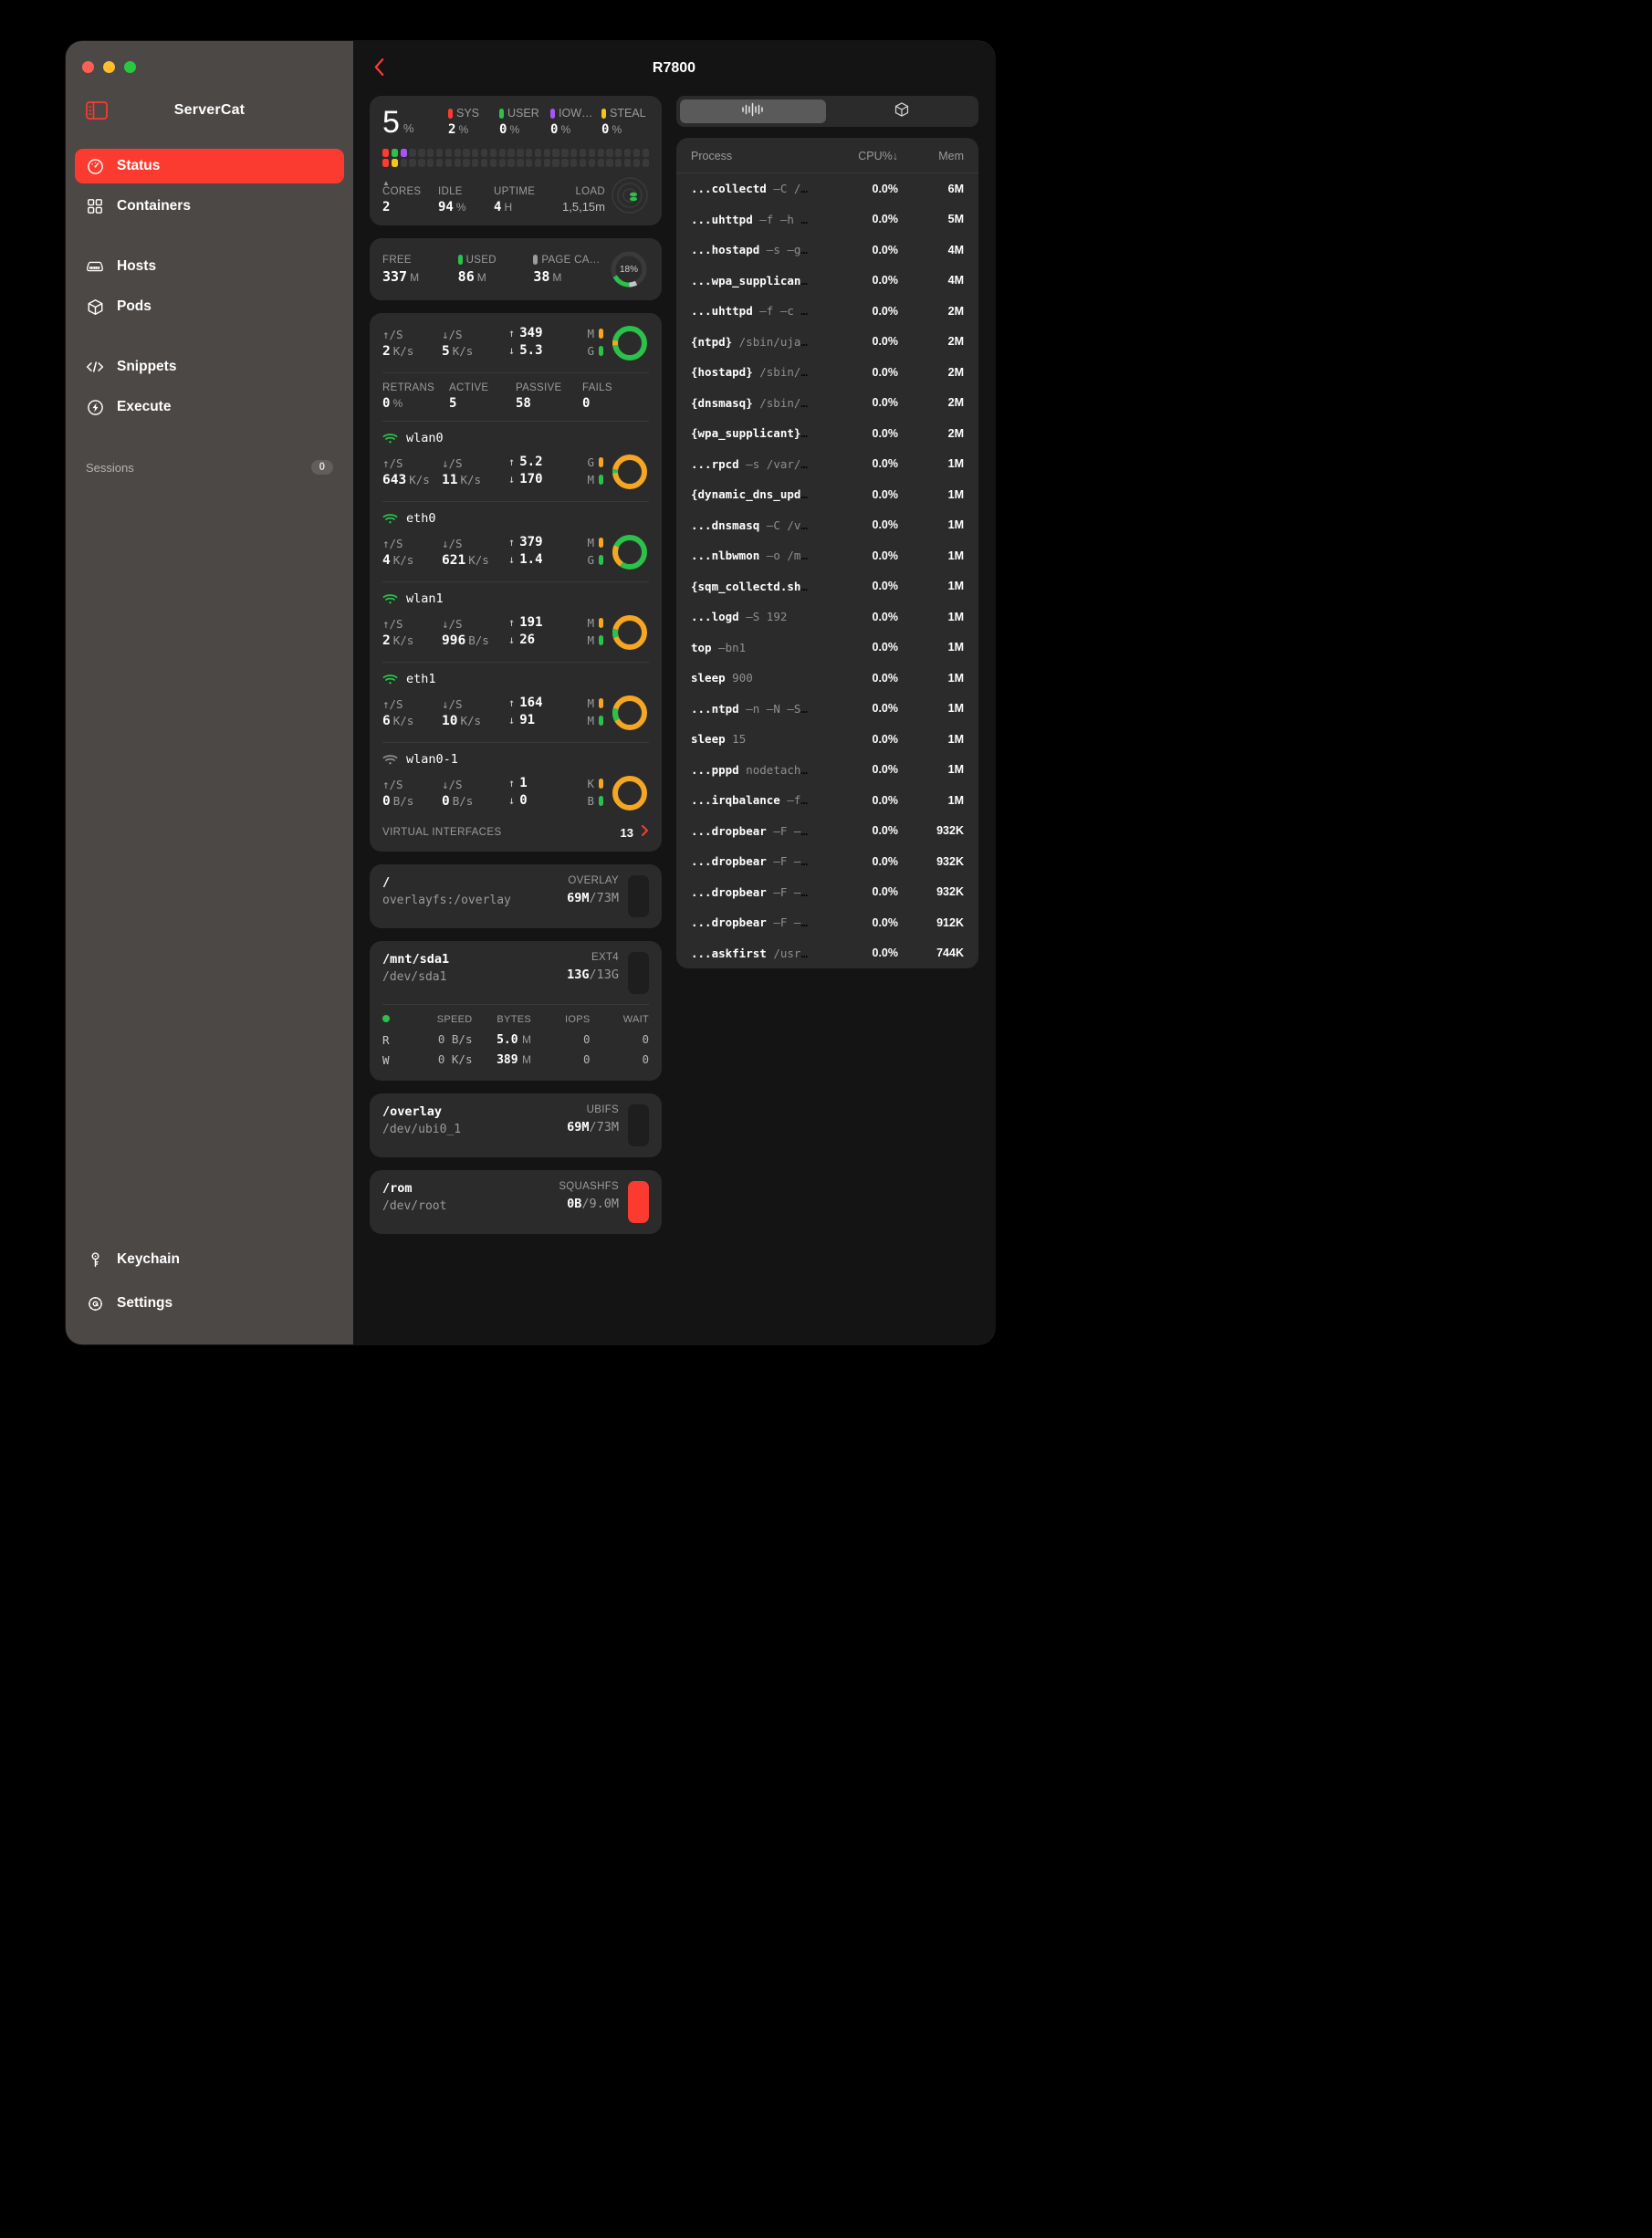 The height and width of the screenshot is (2238, 1652). I want to click on cpu-stat-iowait: IOW… 0%, so click(574, 122).